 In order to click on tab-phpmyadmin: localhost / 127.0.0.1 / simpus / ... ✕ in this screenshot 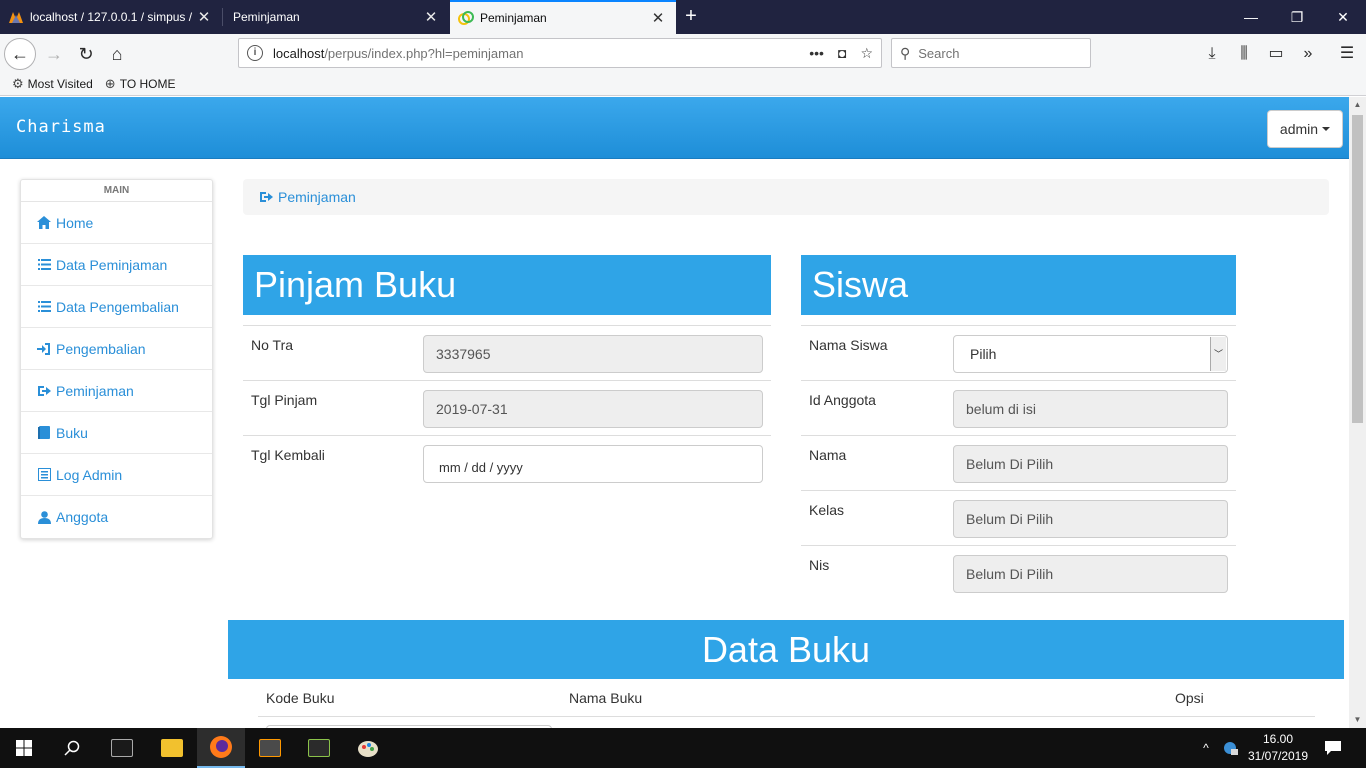, I will do `click(111, 17)`.